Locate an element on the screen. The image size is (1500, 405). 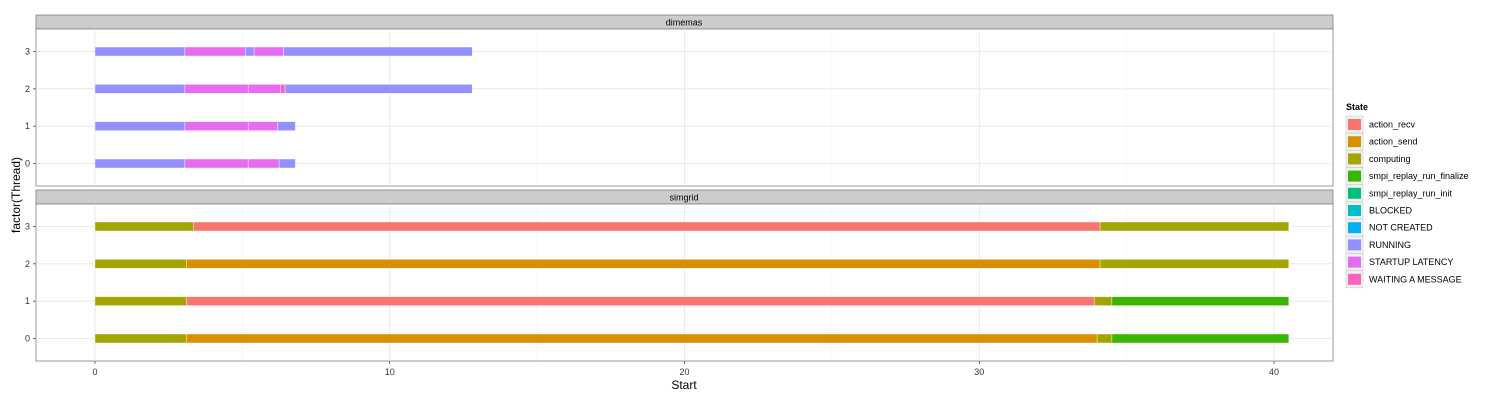
legend-label: smpi_replay_run_init is located at coordinates (1411, 193).